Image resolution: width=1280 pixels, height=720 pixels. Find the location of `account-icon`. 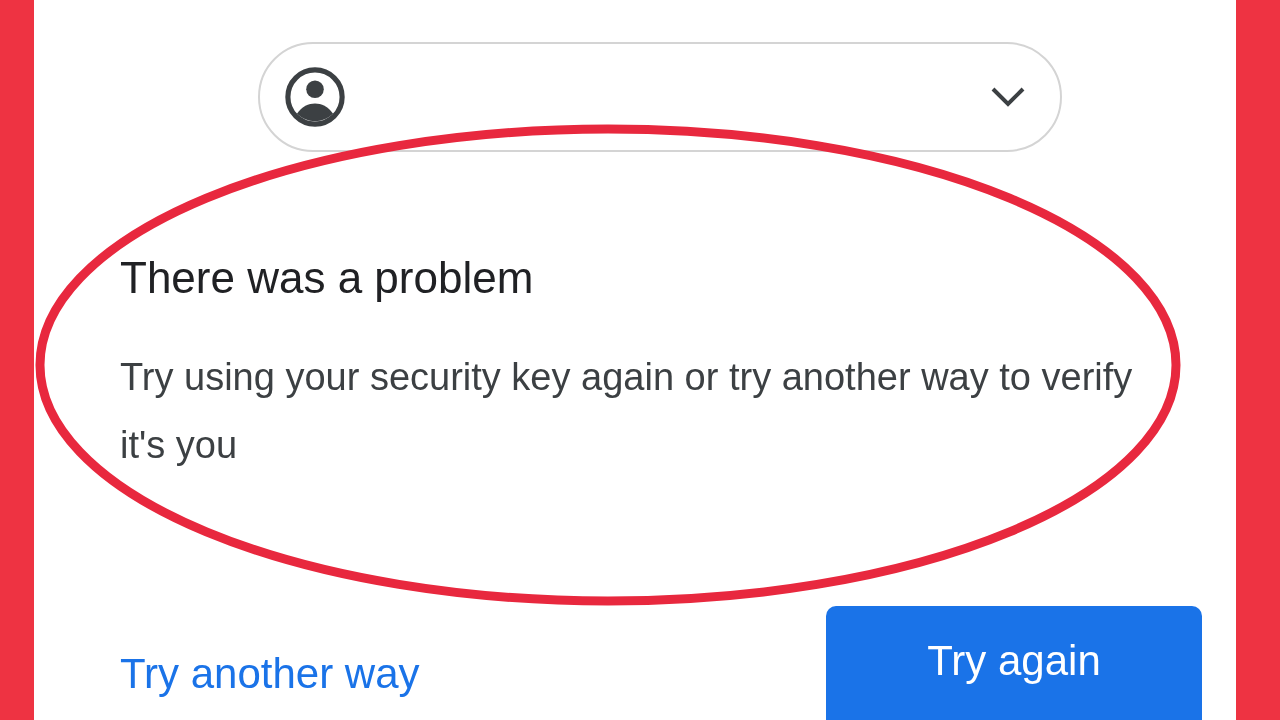

account-icon is located at coordinates (315, 97).